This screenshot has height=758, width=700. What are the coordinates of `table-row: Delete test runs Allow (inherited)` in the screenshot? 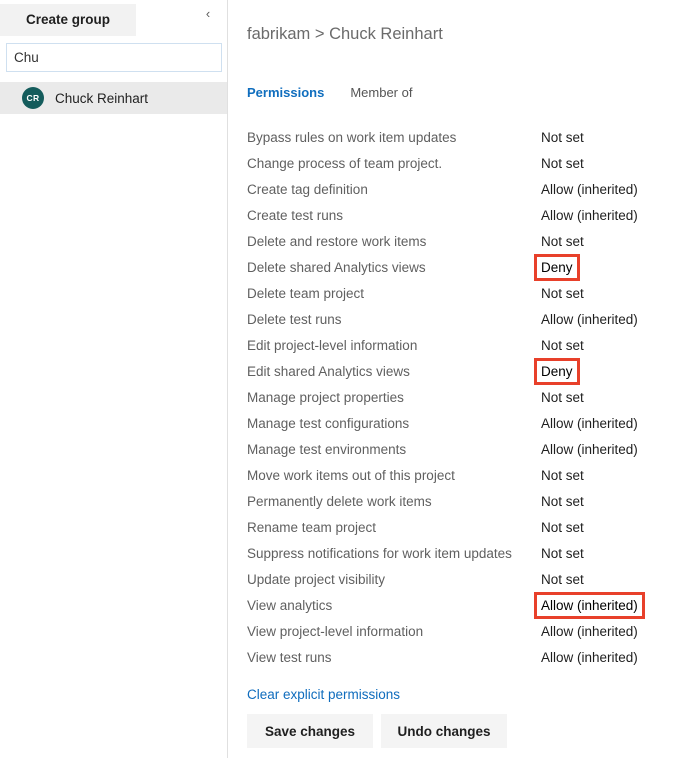 It's located at (472, 319).